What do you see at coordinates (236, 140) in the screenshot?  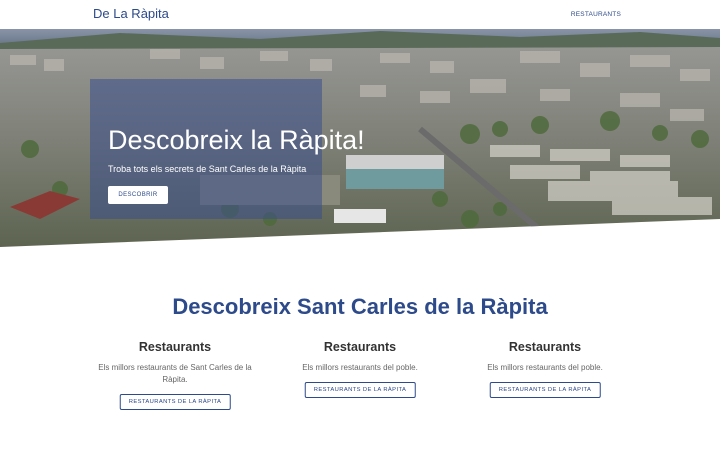 I see `hero-title: Descobreix la Ràpita!` at bounding box center [236, 140].